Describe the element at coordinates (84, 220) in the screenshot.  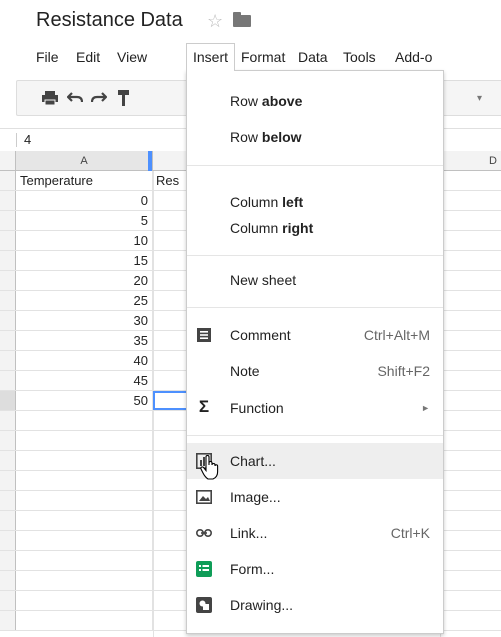
I see `cell-a: 5` at that location.